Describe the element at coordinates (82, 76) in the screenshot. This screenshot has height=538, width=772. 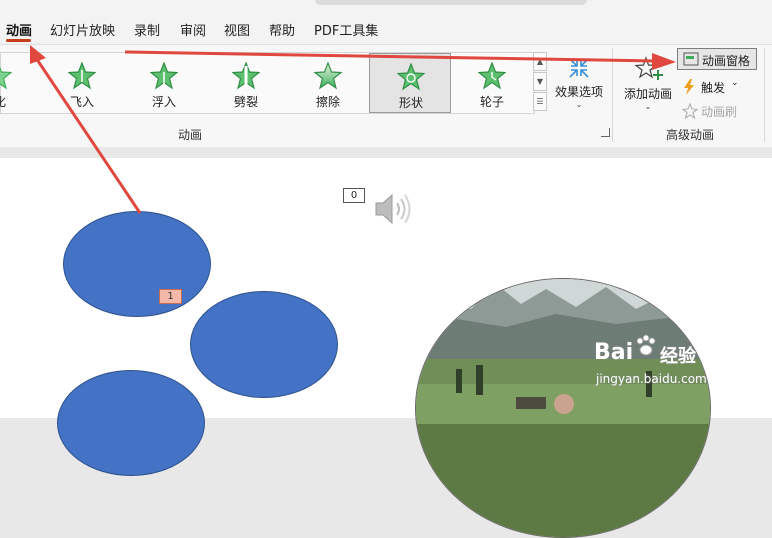
I see `fly-in-star-icon` at that location.